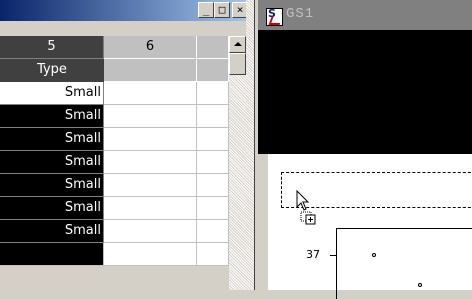 Image resolution: width=472 pixels, height=299 pixels. Describe the element at coordinates (52, 47) in the screenshot. I see `column-header-5: 5` at that location.